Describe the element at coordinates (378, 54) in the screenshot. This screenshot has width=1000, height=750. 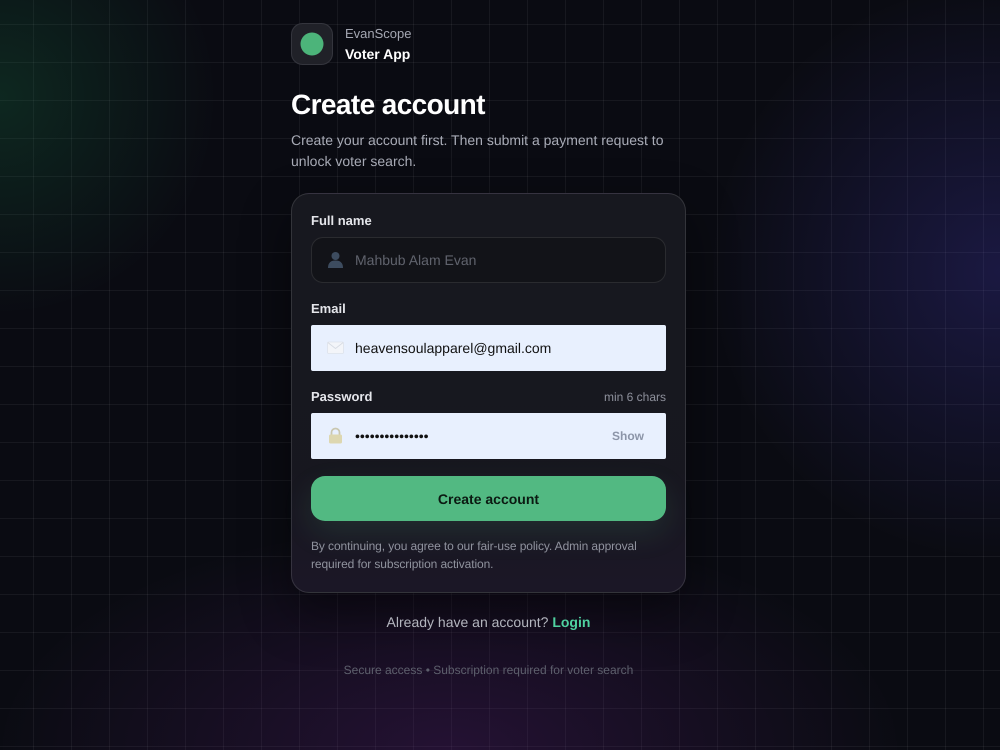
I see `app-name: Voter App` at that location.